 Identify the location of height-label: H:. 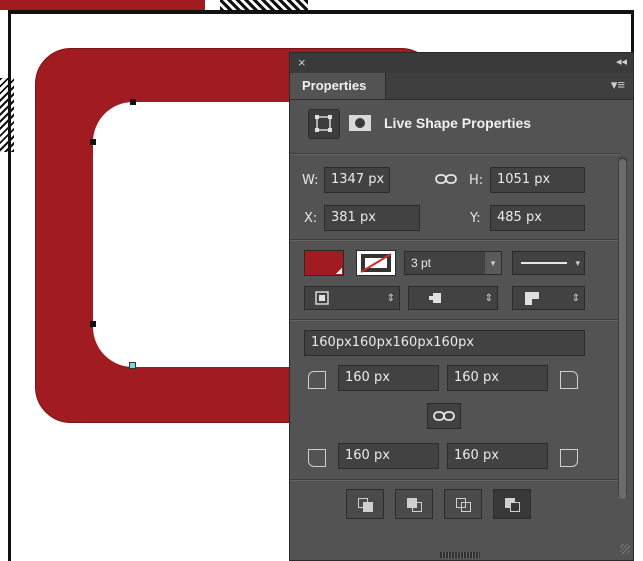
(476, 180).